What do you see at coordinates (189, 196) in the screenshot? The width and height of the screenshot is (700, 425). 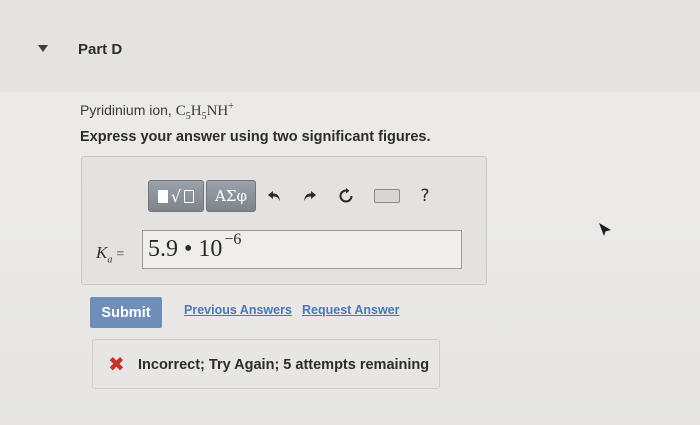 I see `template-box-icon` at bounding box center [189, 196].